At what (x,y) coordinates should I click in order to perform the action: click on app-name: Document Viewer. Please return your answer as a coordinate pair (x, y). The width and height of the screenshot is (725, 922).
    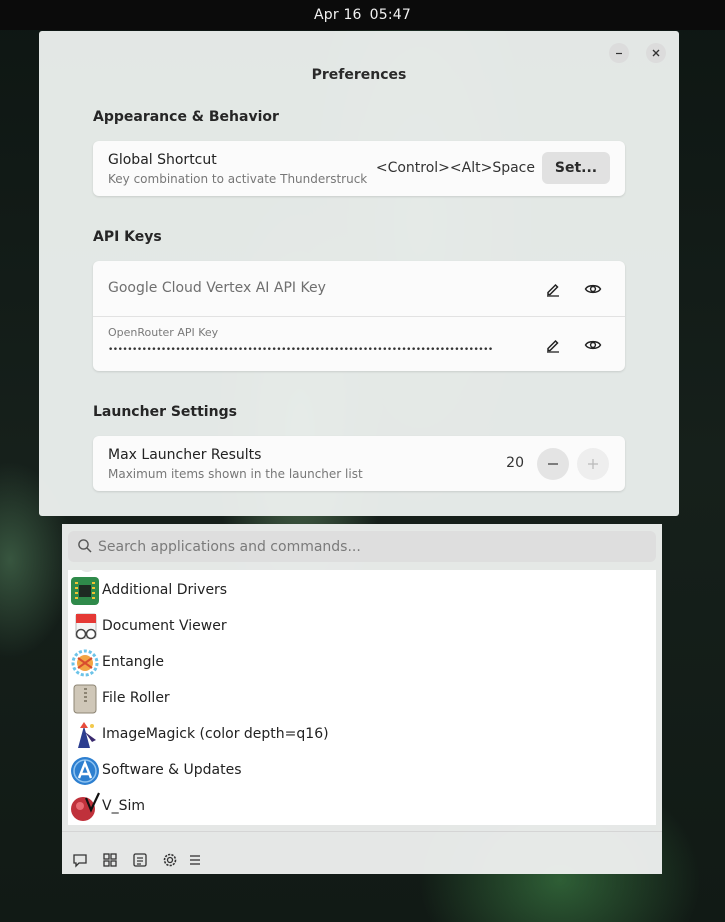
    Looking at the image, I should click on (164, 626).